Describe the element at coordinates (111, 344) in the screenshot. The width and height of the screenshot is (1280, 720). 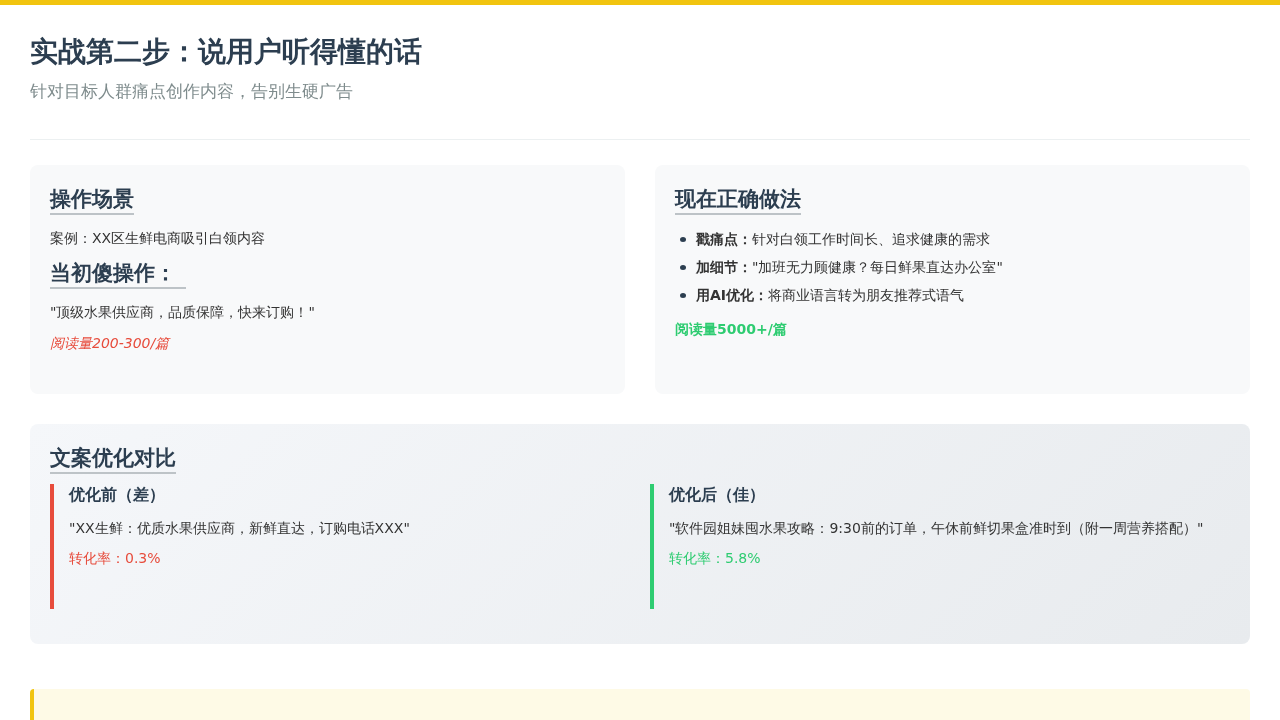
I see `metric-text: 阅读量200-300/篇` at that location.